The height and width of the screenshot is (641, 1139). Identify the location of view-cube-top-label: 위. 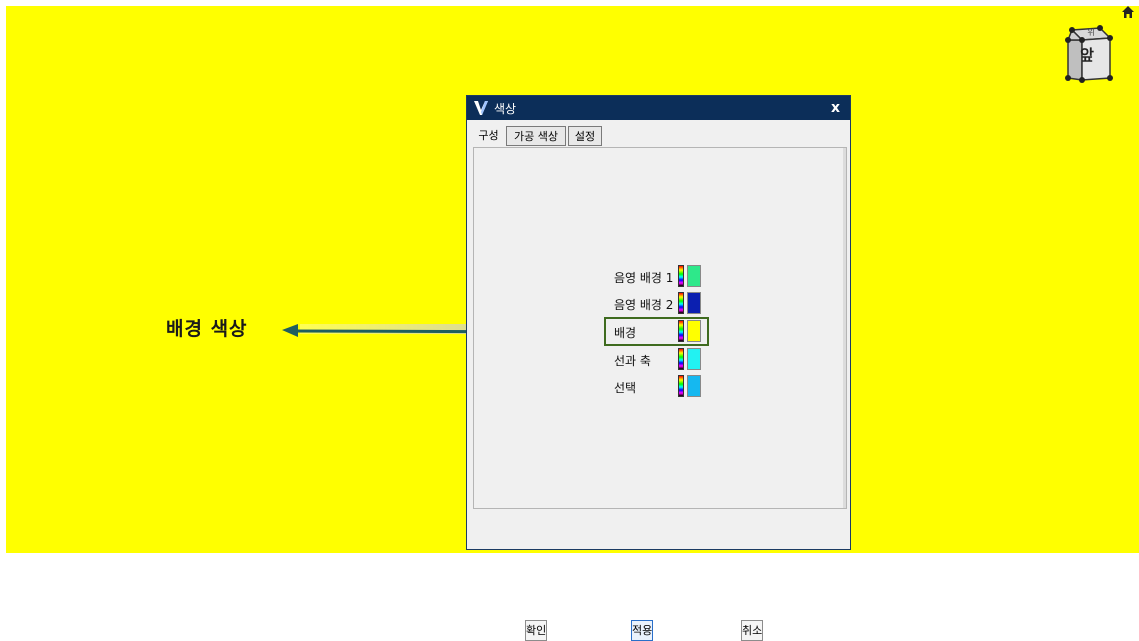
(1091, 32).